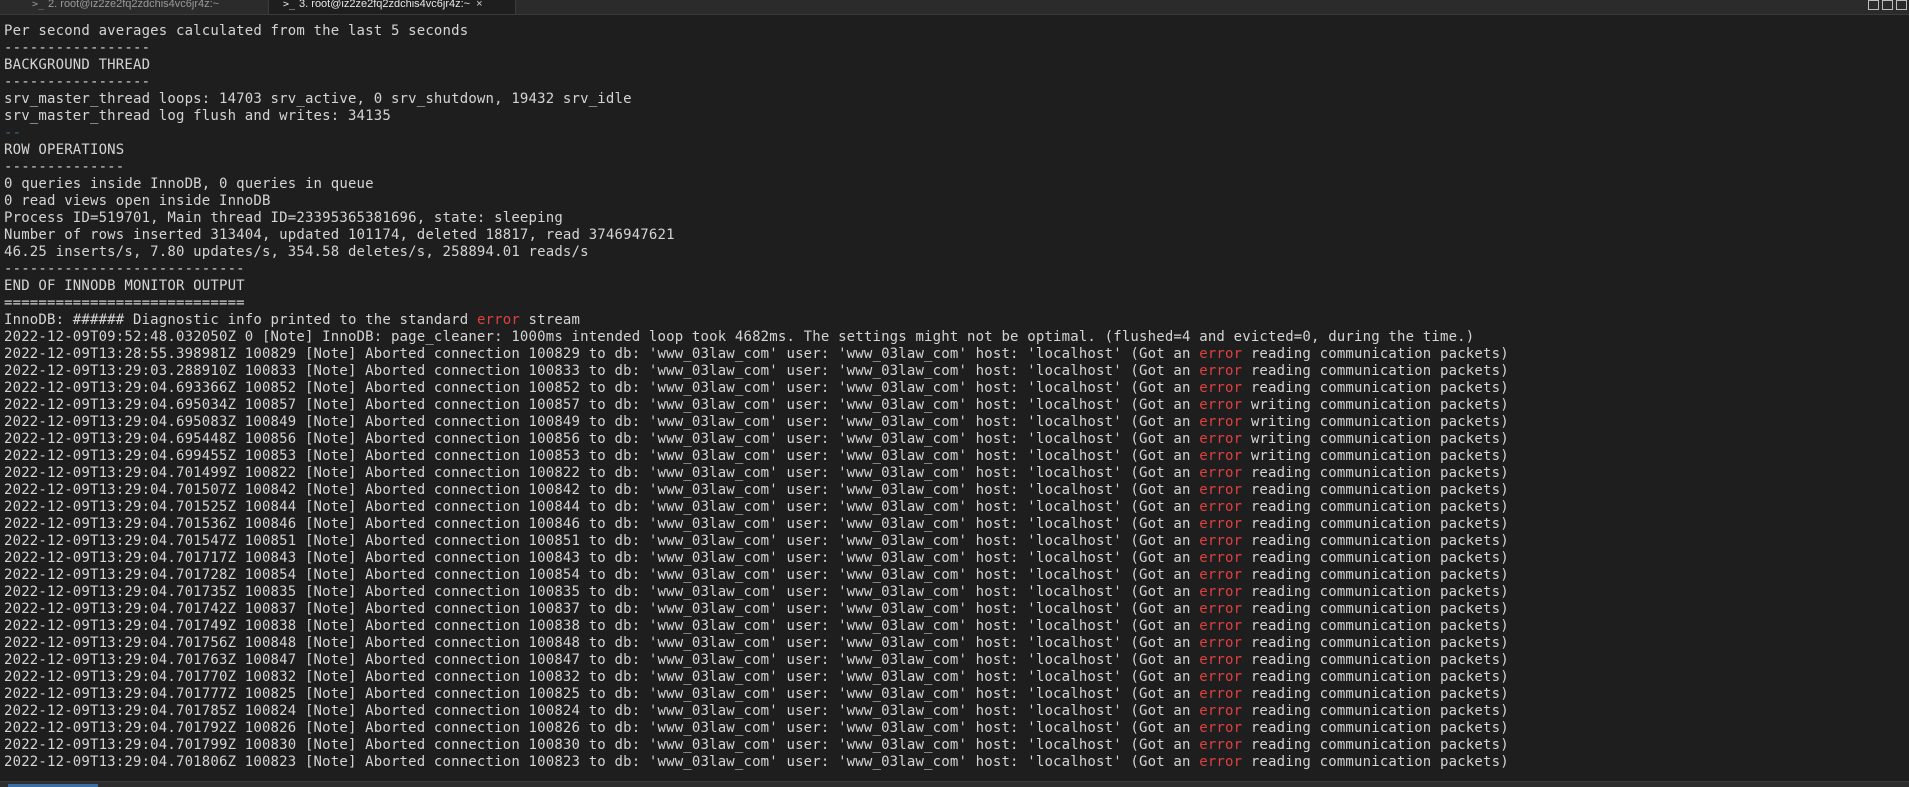  I want to click on split-pane-icon, so click(1887, 5).